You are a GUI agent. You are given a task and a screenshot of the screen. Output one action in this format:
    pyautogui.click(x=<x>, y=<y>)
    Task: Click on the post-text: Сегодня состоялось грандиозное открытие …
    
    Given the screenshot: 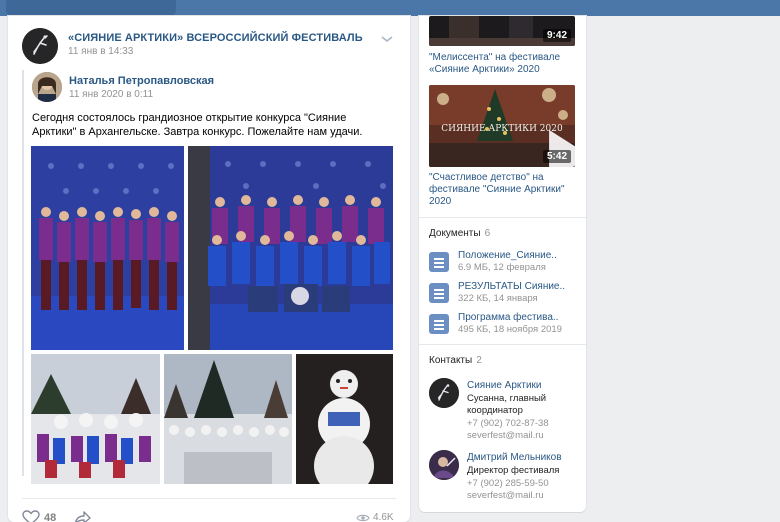 What is the action you would take?
    pyautogui.click(x=197, y=125)
    